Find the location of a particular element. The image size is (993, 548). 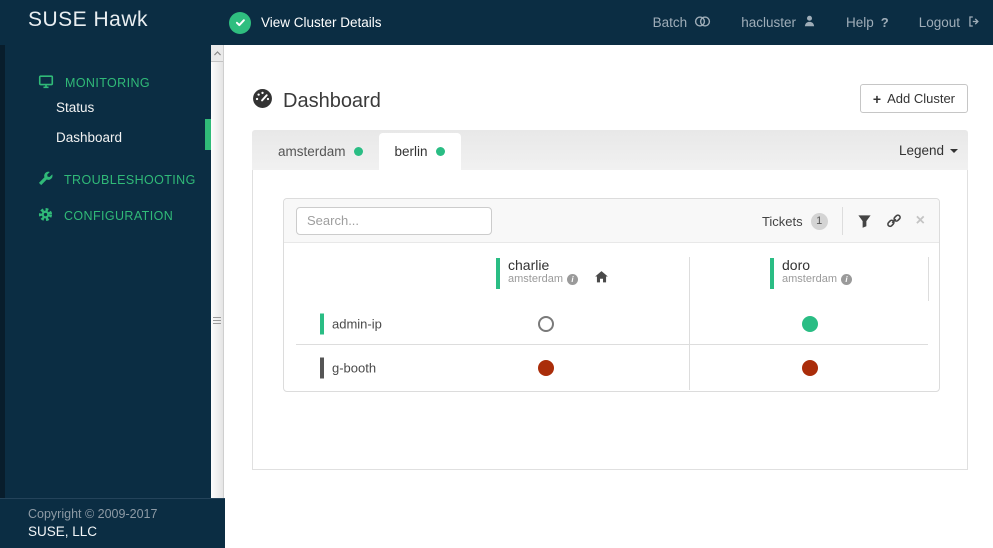

link-button is located at coordinates (894, 221).